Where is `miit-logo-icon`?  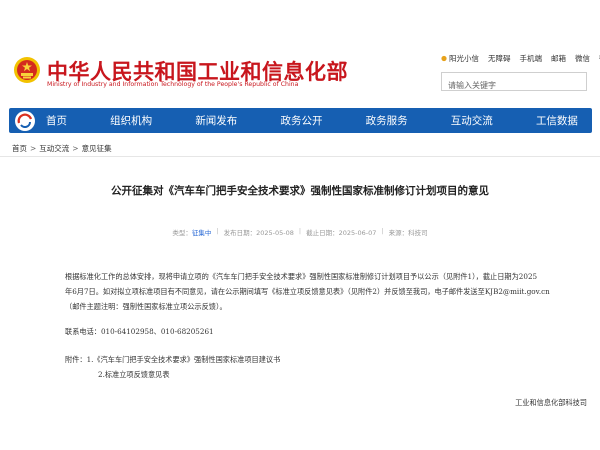 miit-logo-icon is located at coordinates (25, 120).